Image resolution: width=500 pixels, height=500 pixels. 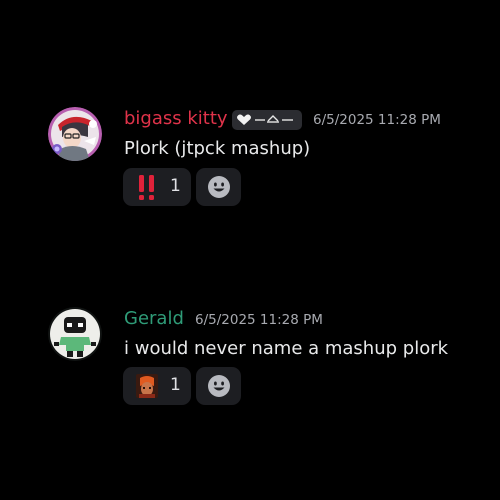 I want to click on server-tag-badge, so click(x=267, y=120).